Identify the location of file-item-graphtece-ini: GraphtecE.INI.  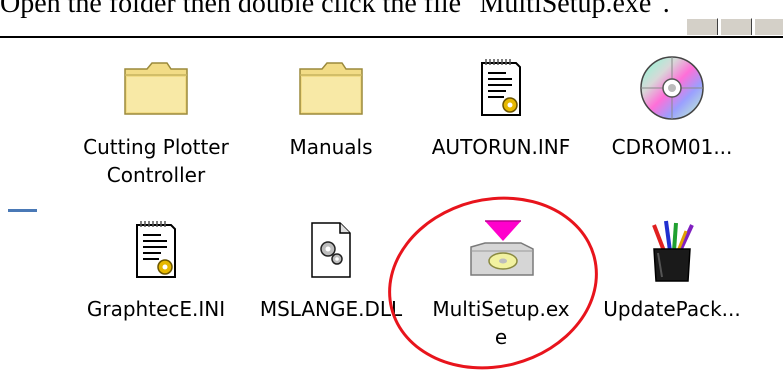
(156, 285).